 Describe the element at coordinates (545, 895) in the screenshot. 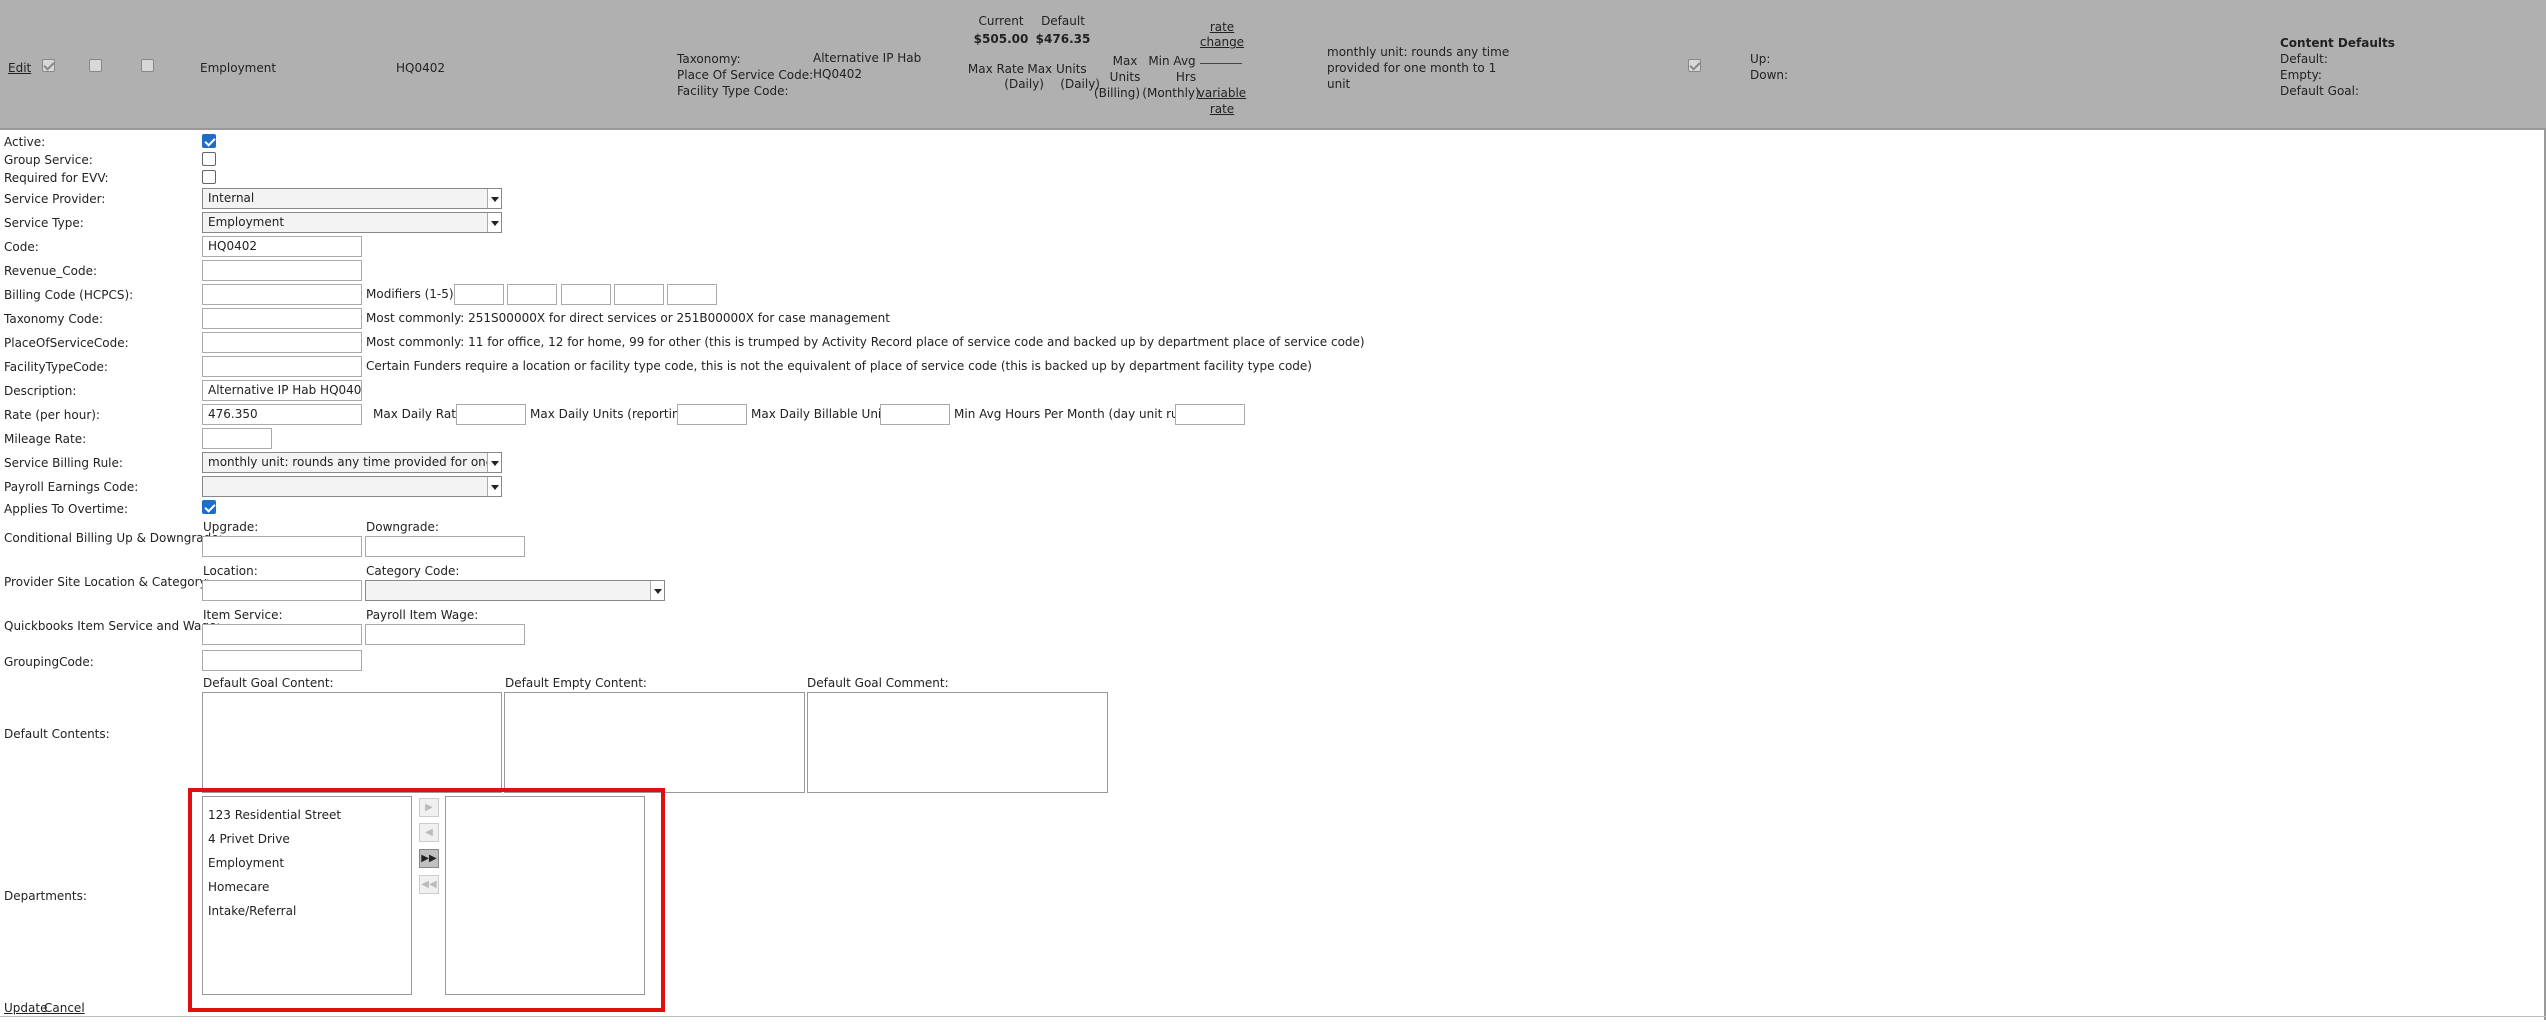

I see `departments-selected-list` at that location.